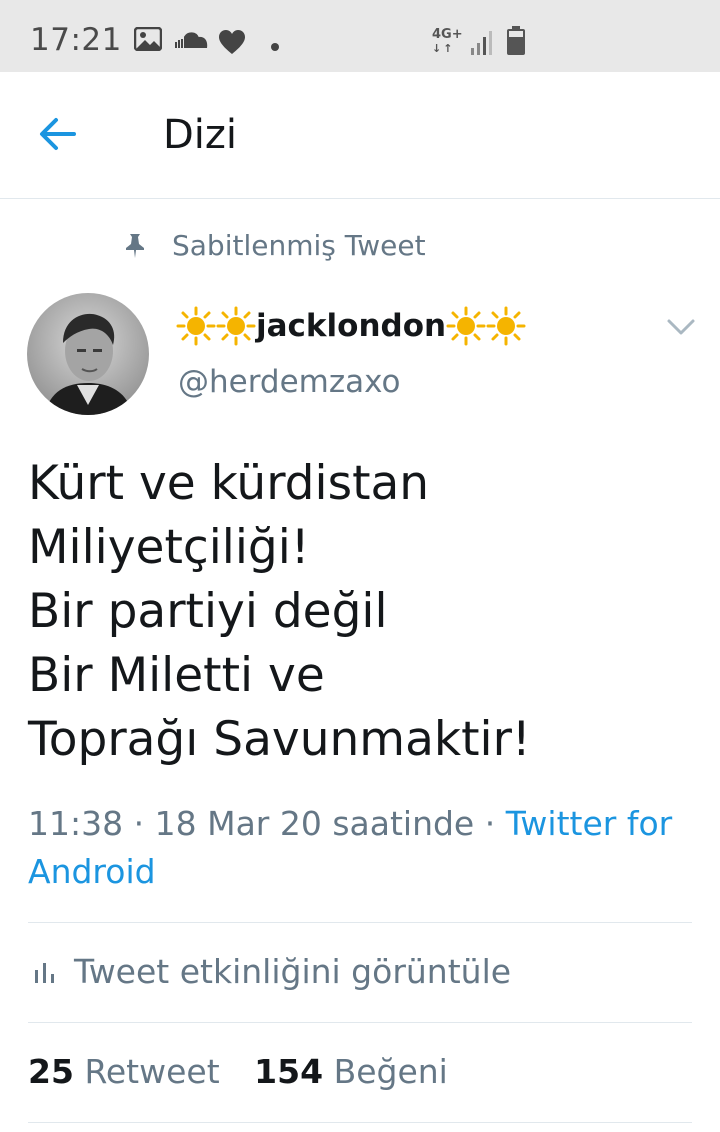 This screenshot has width=720, height=1132. Describe the element at coordinates (360, 36) in the screenshot. I see `status-bar: 17:21 4G+ ↓↑` at that location.